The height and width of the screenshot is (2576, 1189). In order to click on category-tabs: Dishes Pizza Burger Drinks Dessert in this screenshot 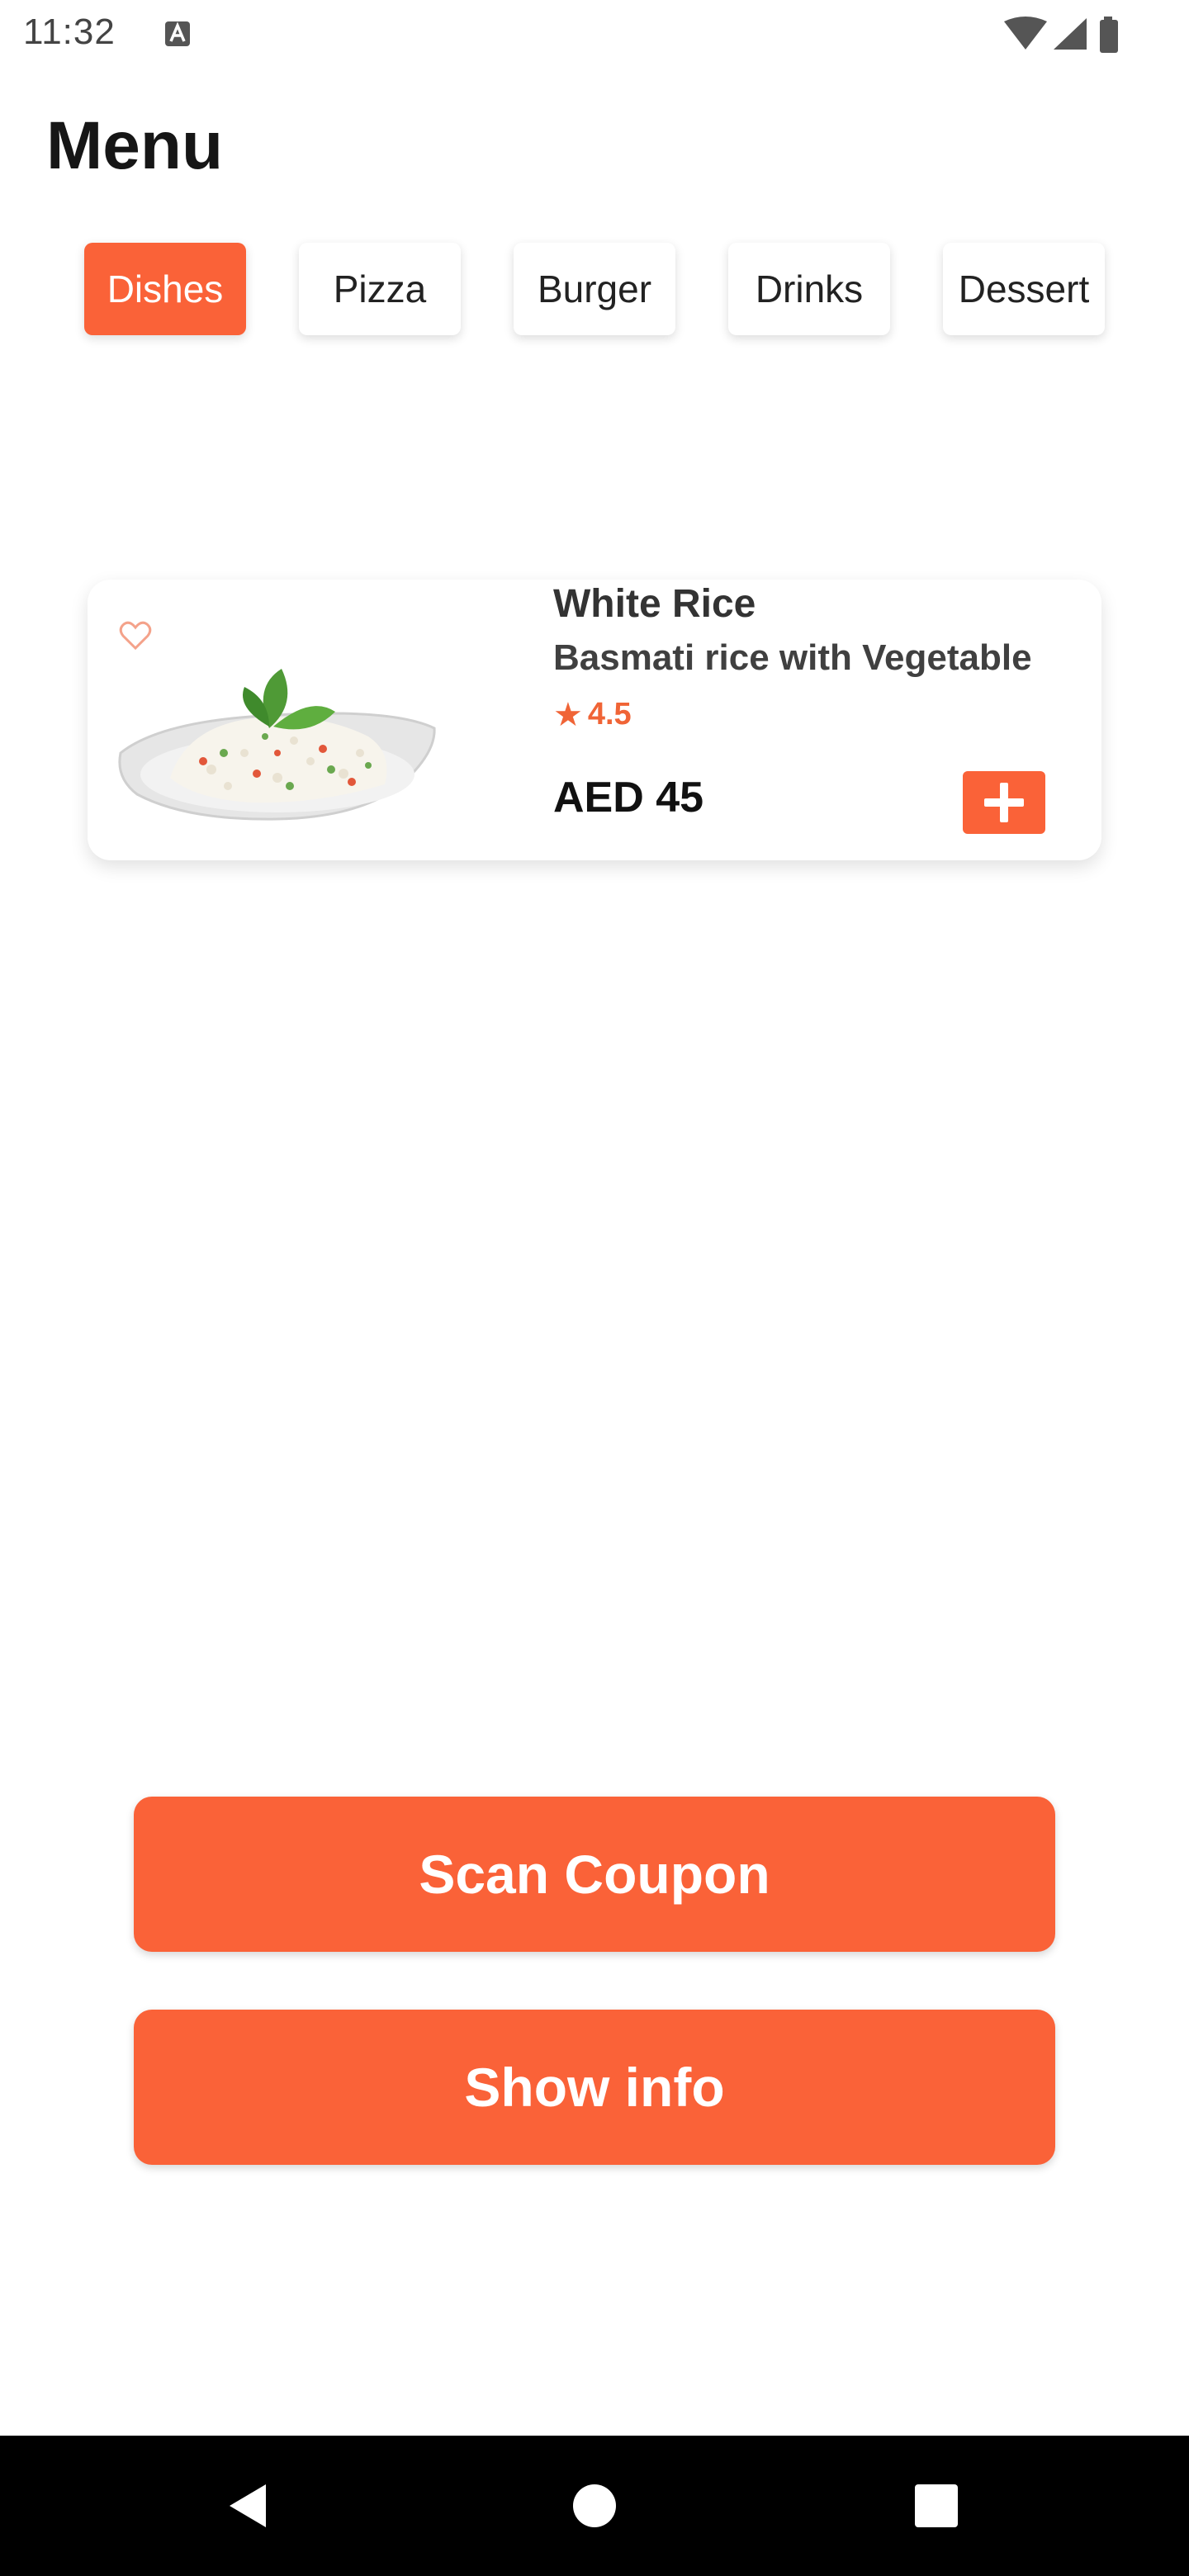, I will do `click(596, 289)`.